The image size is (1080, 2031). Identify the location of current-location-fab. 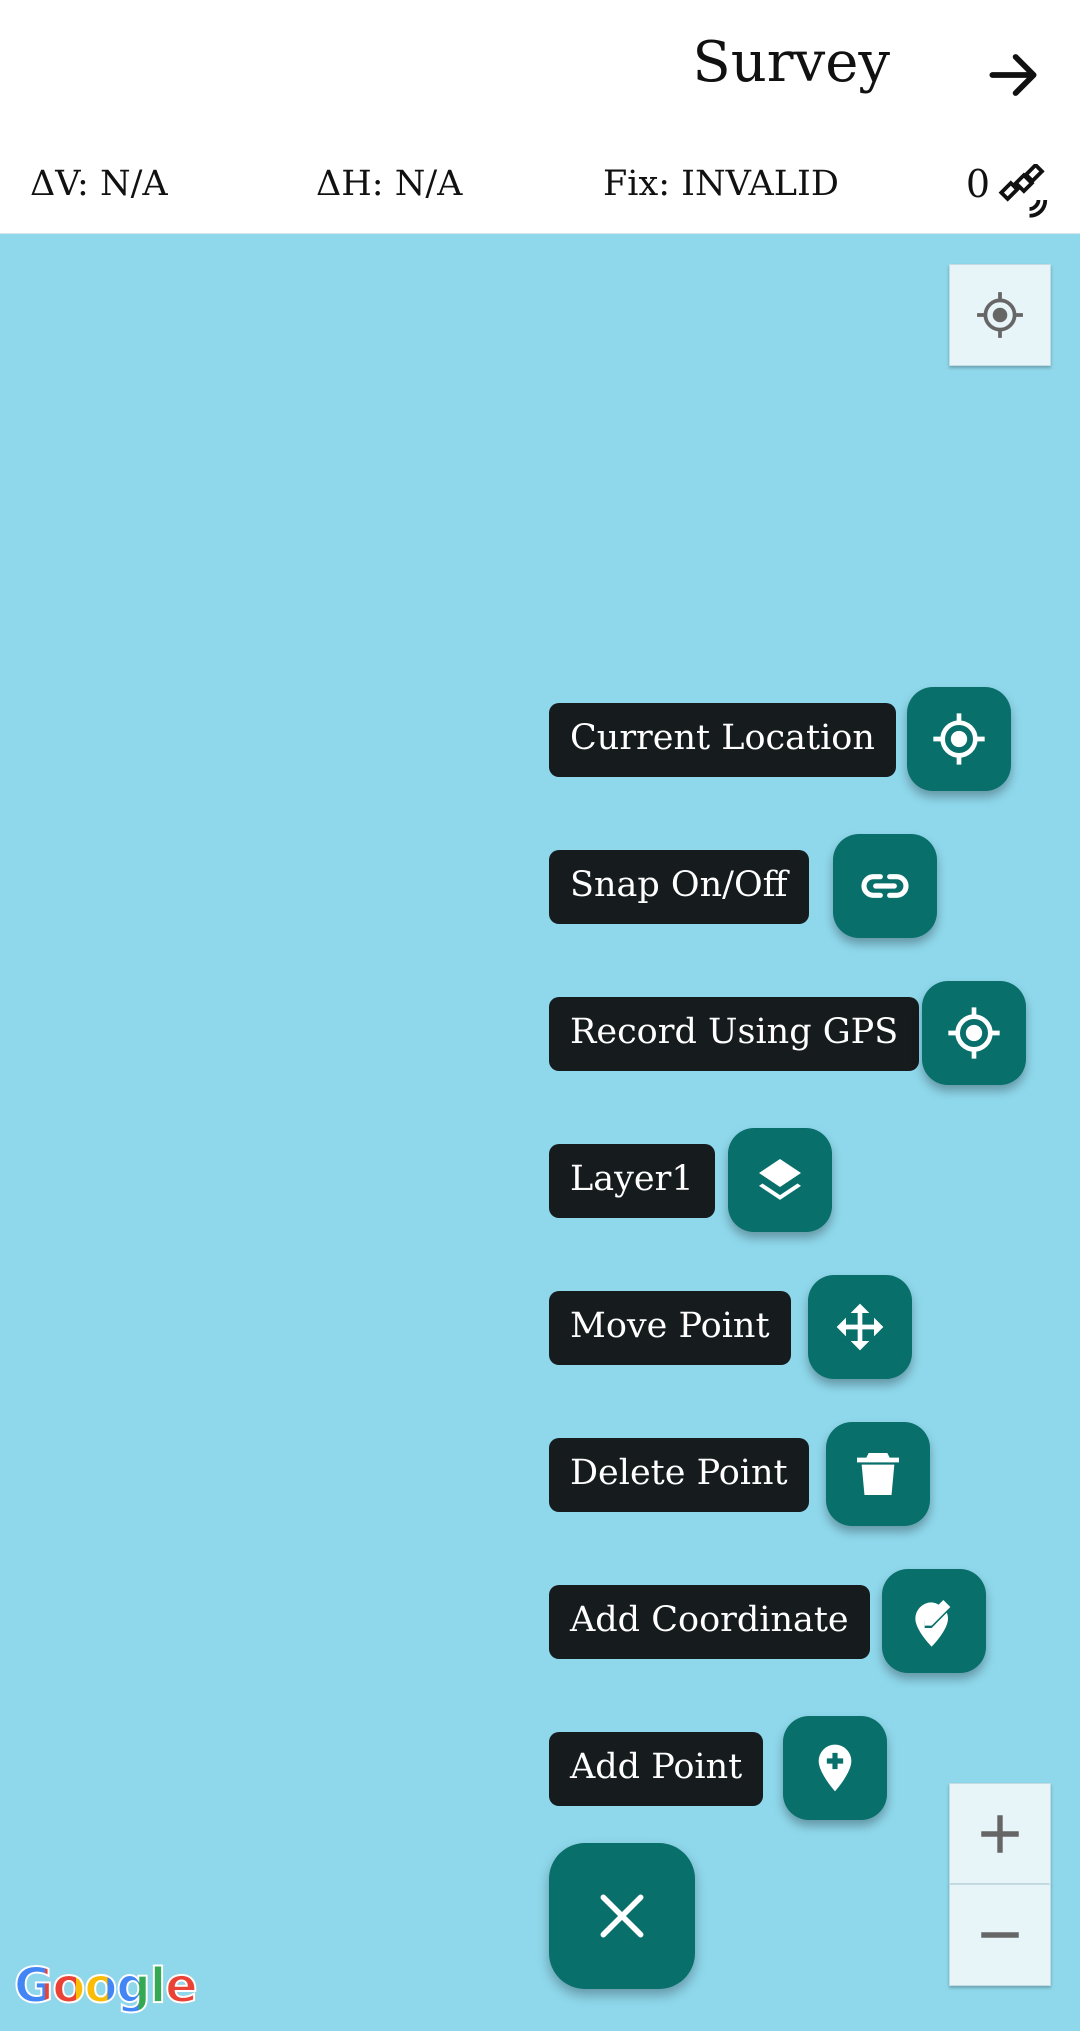
(959, 739).